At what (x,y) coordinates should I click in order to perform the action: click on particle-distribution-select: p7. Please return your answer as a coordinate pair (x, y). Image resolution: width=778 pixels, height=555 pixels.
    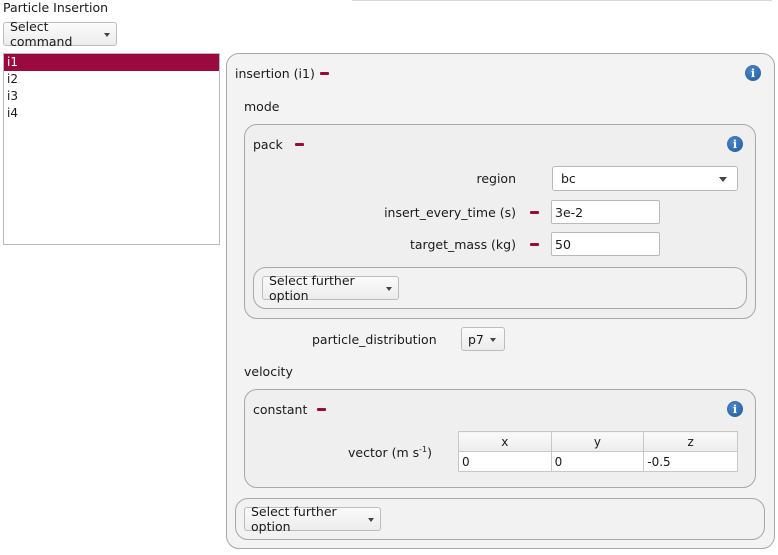
    Looking at the image, I should click on (483, 339).